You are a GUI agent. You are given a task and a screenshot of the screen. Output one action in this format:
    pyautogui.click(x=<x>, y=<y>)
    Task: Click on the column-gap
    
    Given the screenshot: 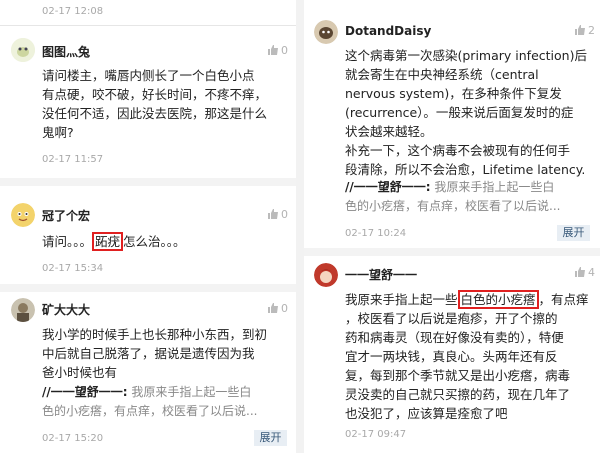 What is the action you would take?
    pyautogui.click(x=300, y=226)
    